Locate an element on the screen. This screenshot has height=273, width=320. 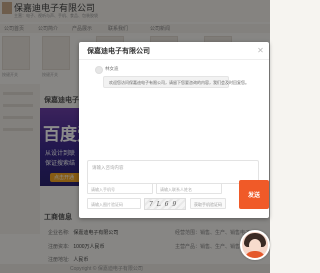
dialog-header: 保嘉迪电子有限公司 ✕ is located at coordinates (174, 51).